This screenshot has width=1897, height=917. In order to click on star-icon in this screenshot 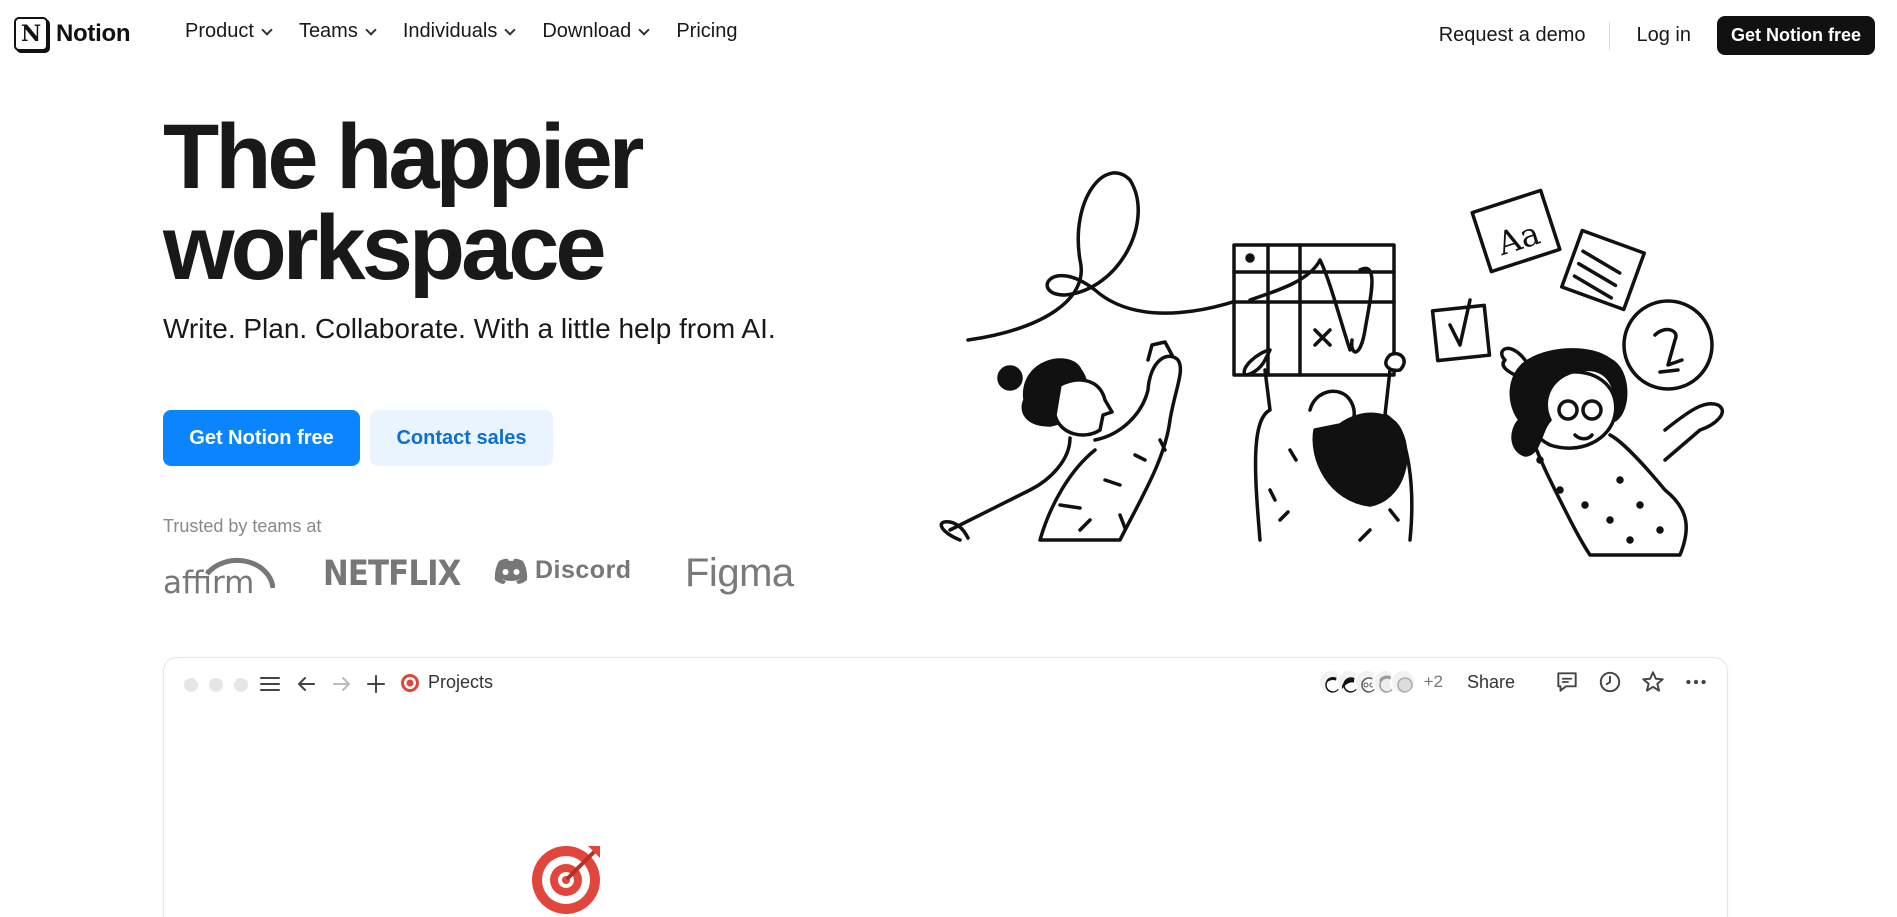, I will do `click(1653, 682)`.